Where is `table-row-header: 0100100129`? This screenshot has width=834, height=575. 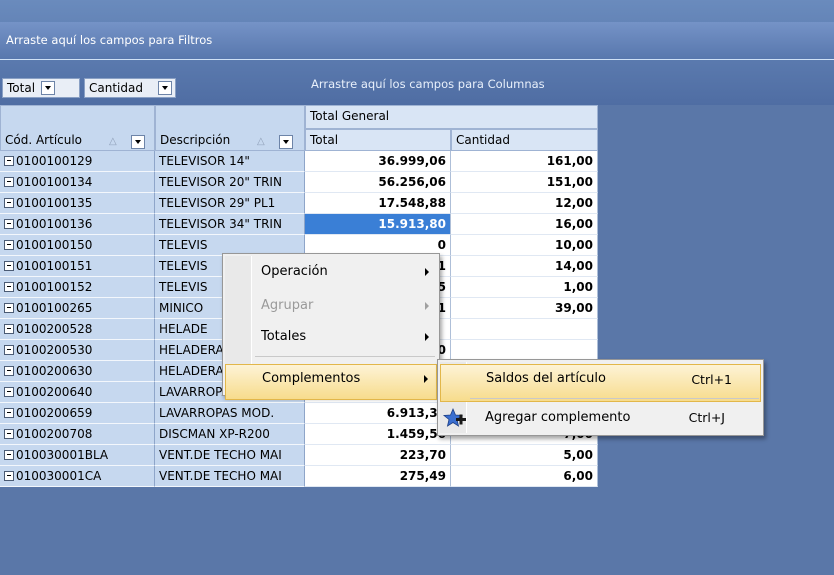 table-row-header: 0100100129 is located at coordinates (77, 161).